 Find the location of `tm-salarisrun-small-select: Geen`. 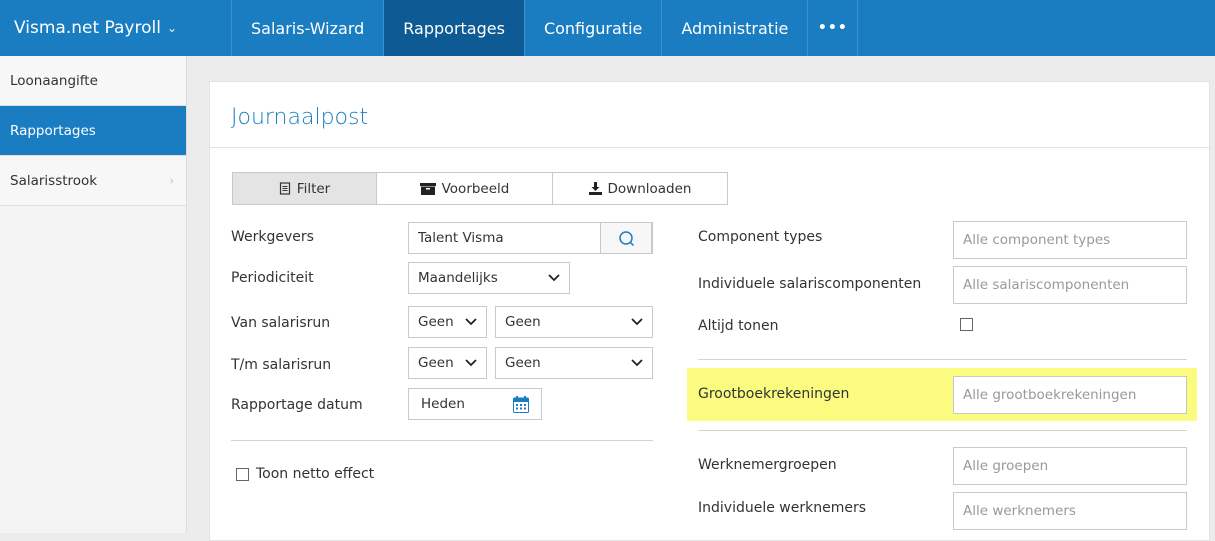

tm-salarisrun-small-select: Geen is located at coordinates (447, 363).